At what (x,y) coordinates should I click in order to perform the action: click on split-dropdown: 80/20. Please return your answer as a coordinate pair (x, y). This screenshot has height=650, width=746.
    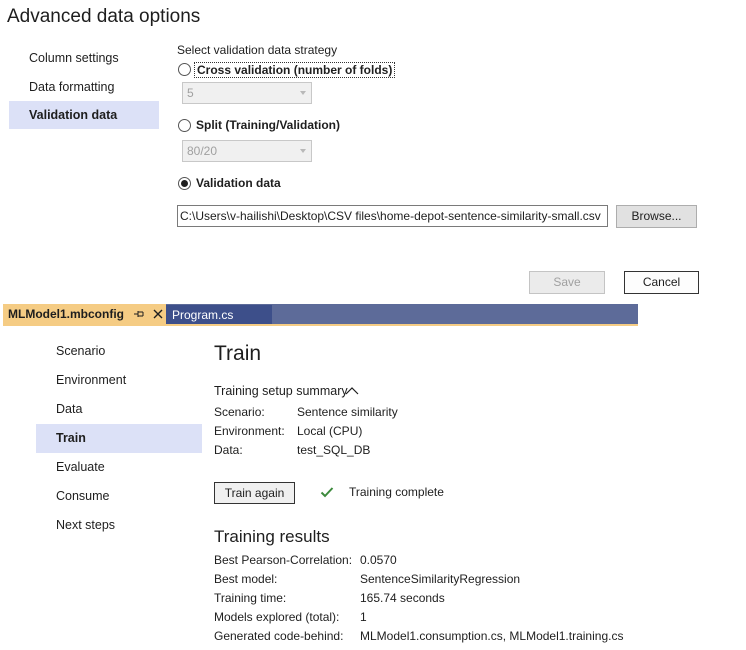
    Looking at the image, I should click on (247, 151).